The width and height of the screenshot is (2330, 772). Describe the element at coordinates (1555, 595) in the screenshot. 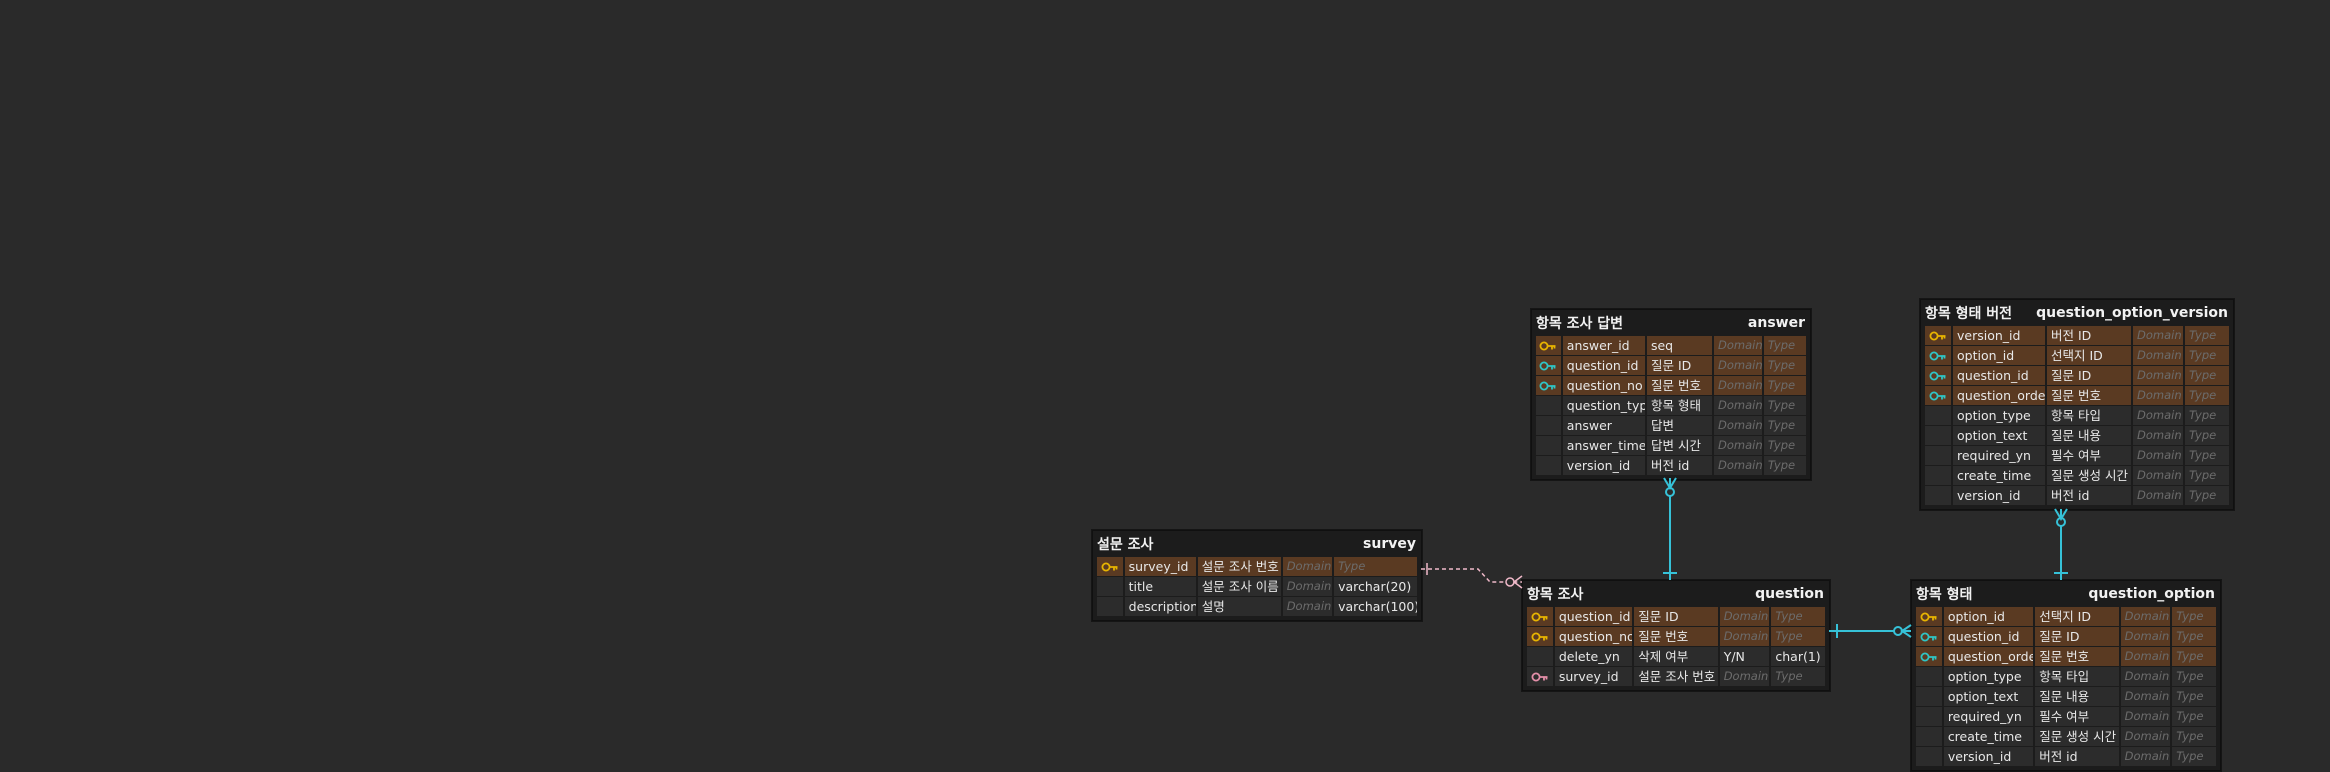

I see `table-logical-name: 항목 조사` at that location.